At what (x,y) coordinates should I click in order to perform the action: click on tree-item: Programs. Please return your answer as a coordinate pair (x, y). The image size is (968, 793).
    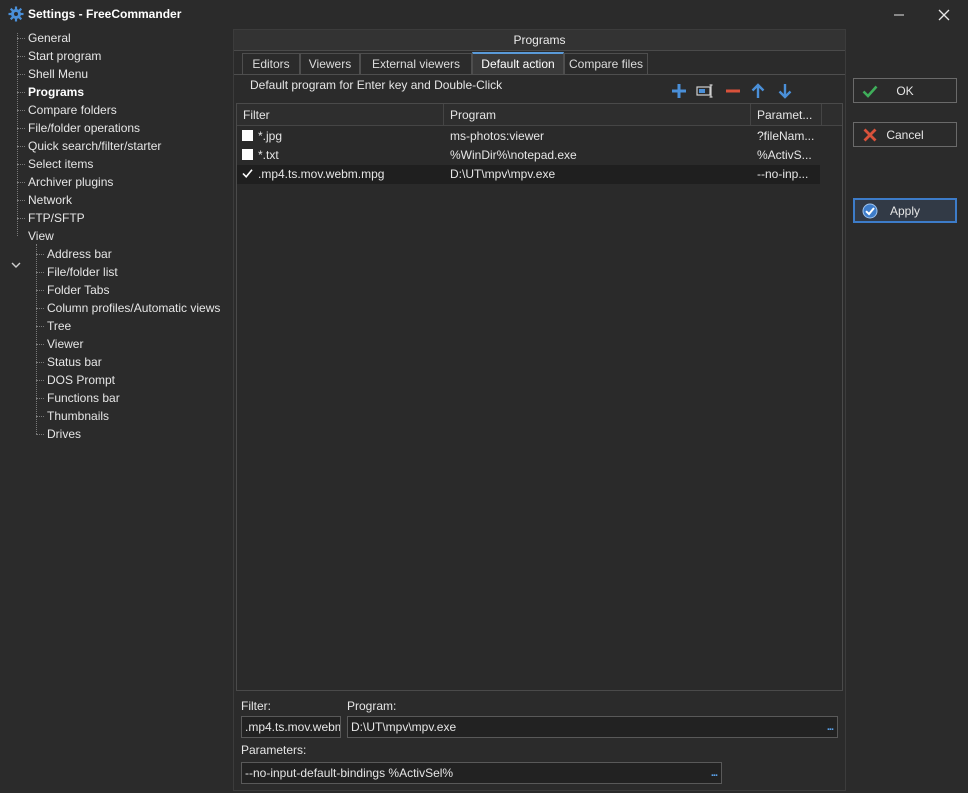
    Looking at the image, I should click on (56, 92).